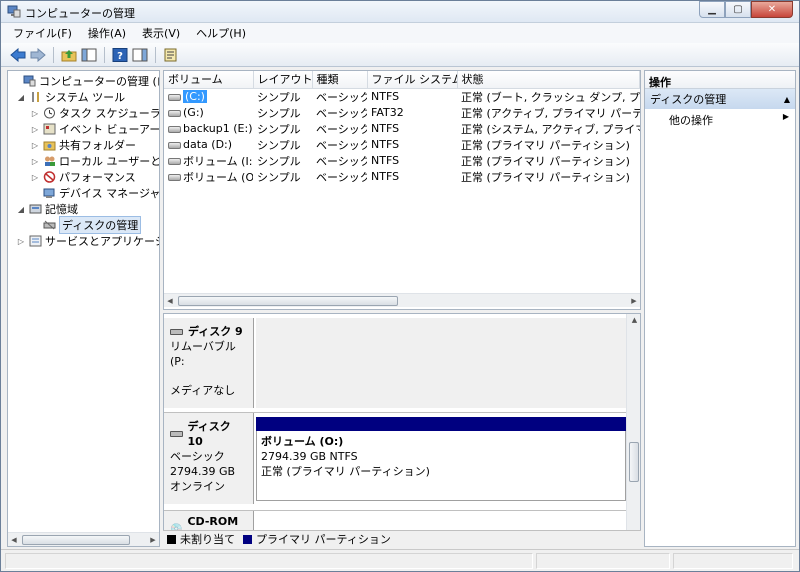 The width and height of the screenshot is (800, 572). What do you see at coordinates (402, 300) in the screenshot?
I see `volume-list-horizontal-scrollbar: ◀ ▶` at bounding box center [402, 300].